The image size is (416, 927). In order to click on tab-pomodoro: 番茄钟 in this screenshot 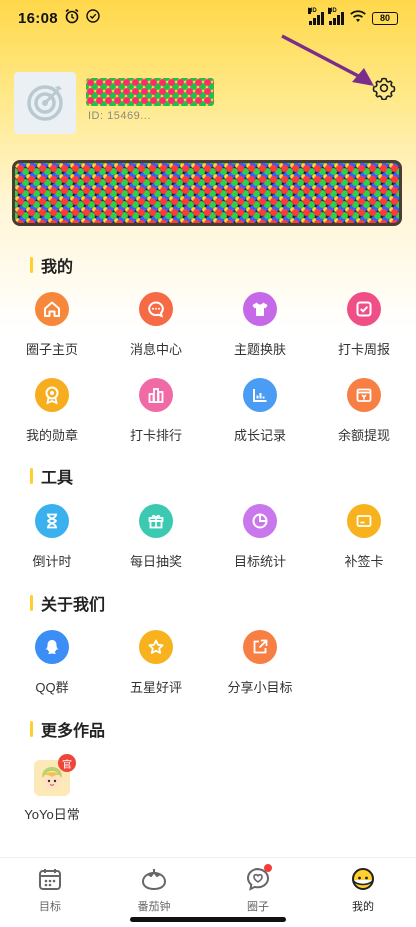, I will do `click(154, 890)`.